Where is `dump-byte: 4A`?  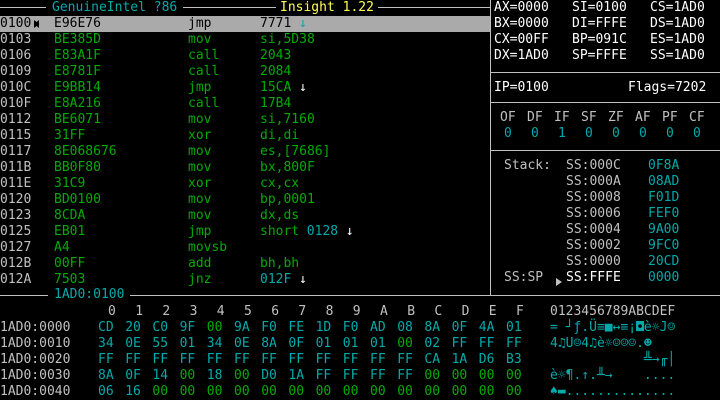 dump-byte: 4A is located at coordinates (487, 328).